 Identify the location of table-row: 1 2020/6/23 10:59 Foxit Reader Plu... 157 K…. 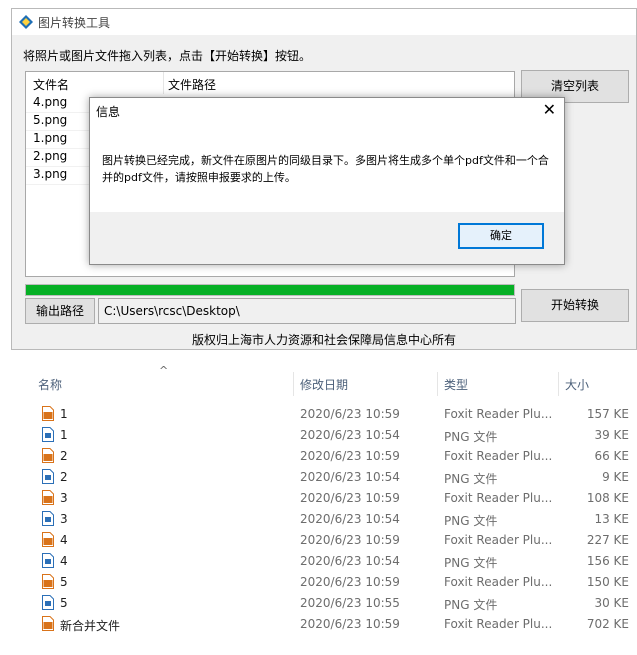
(318, 414).